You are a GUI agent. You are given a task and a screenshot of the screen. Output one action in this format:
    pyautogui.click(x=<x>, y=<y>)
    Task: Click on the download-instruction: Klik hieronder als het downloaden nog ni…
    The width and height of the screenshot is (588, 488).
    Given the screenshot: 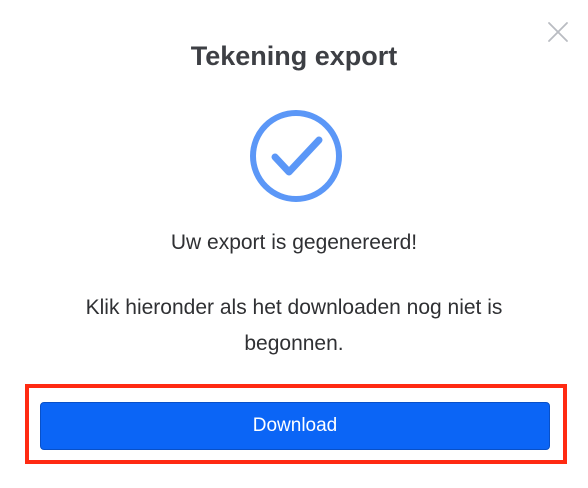 What is the action you would take?
    pyautogui.click(x=294, y=325)
    